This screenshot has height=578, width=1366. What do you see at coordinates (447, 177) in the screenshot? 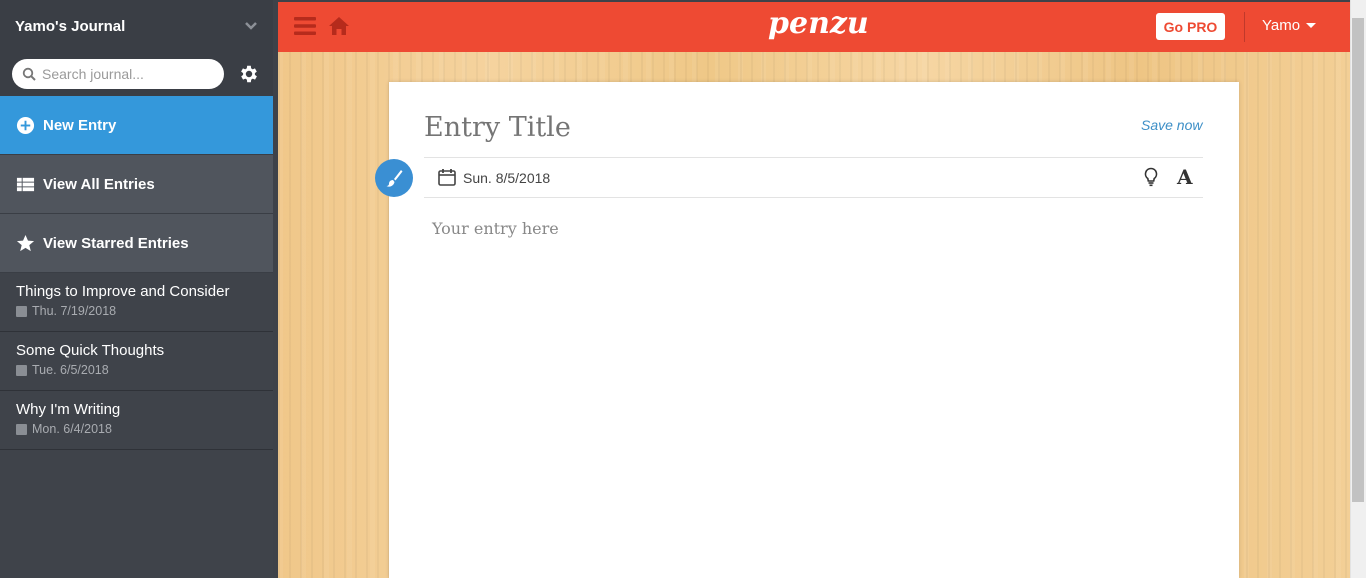
I see `calendar-icon` at bounding box center [447, 177].